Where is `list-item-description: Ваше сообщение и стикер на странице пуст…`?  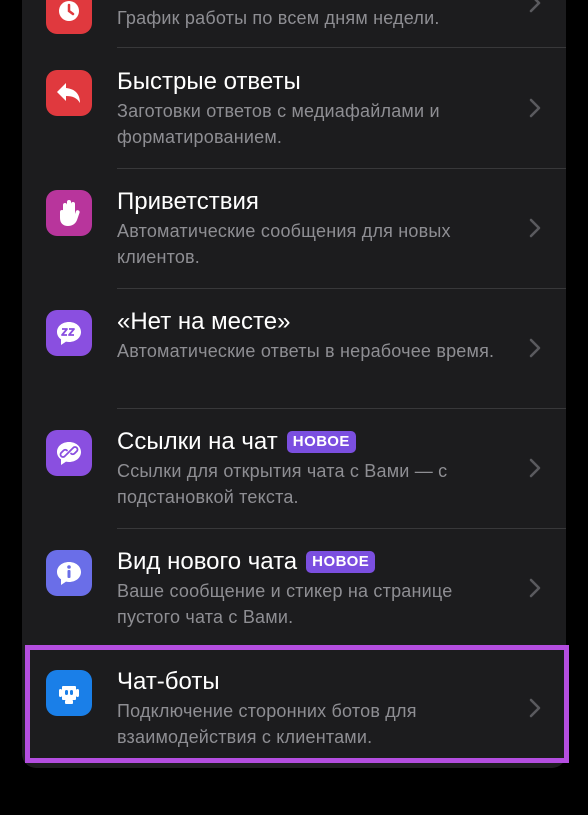 list-item-description: Ваше сообщение и стикер на странице пуст… is located at coordinates (285, 604).